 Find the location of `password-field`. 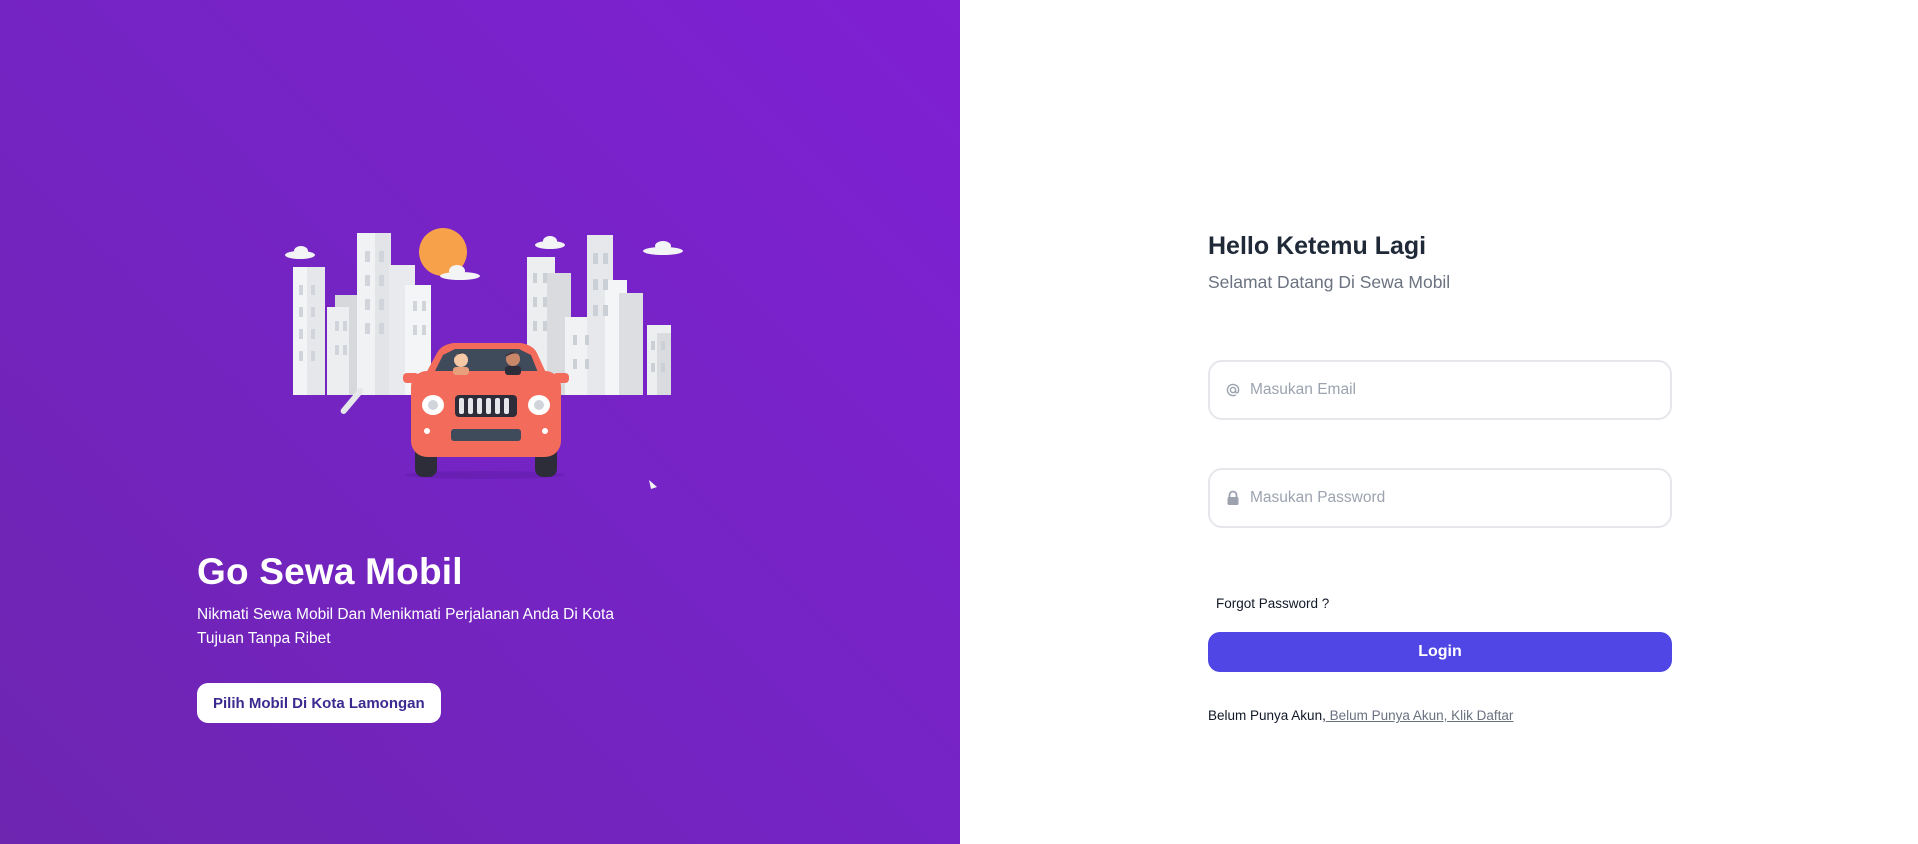

password-field is located at coordinates (1440, 498).